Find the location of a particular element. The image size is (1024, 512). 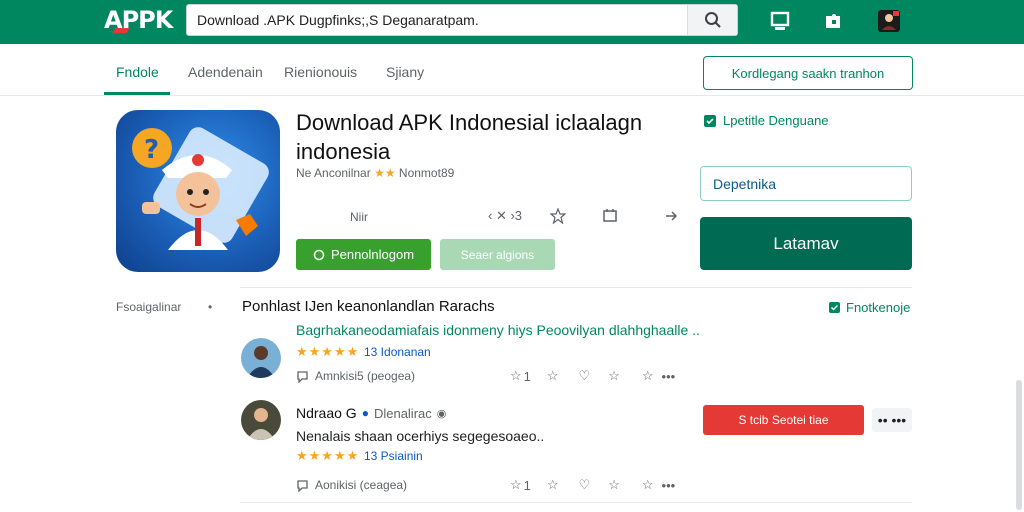

section-divider is located at coordinates (576, 287).